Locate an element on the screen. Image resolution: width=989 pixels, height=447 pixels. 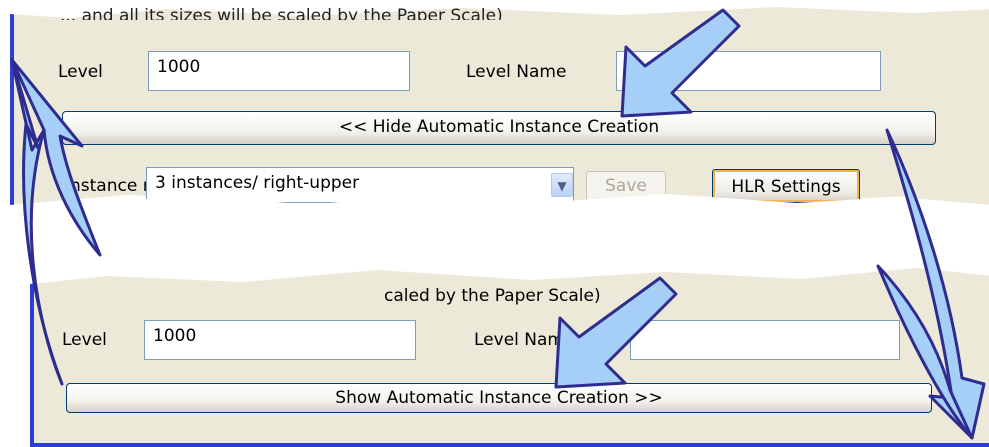
bottom-caption-clip: caled by the Paper Scale) is located at coordinates (534, 297).